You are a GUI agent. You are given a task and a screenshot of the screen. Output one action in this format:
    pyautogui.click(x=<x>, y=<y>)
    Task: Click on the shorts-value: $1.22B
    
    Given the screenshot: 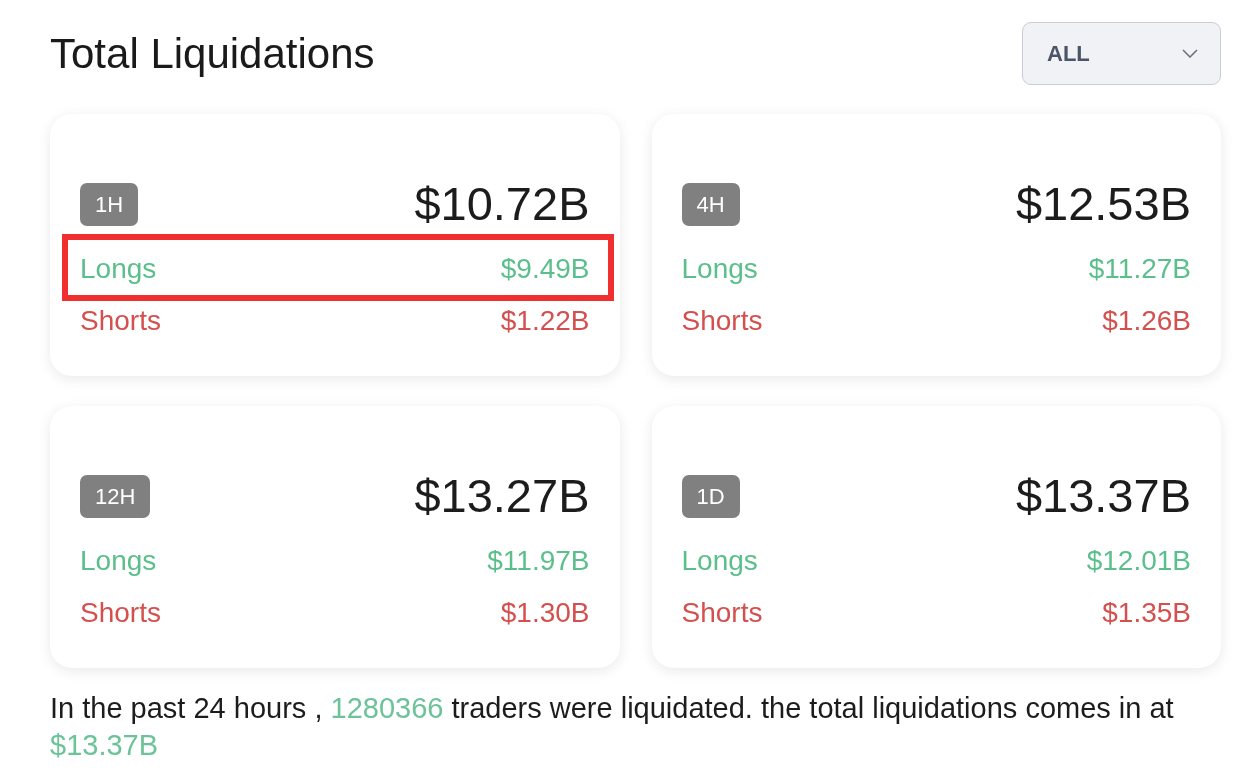 What is the action you would take?
    pyautogui.click(x=545, y=321)
    